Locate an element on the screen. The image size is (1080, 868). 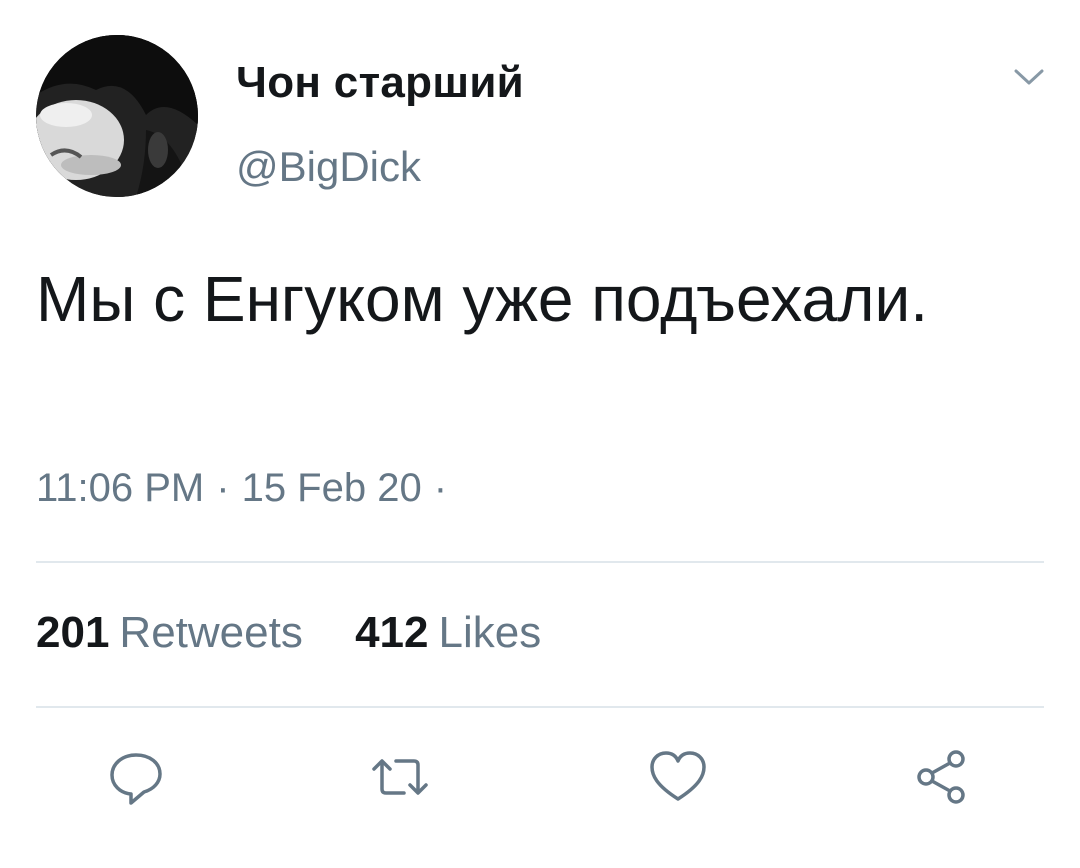
chevron-down-icon is located at coordinates (1029, 77).